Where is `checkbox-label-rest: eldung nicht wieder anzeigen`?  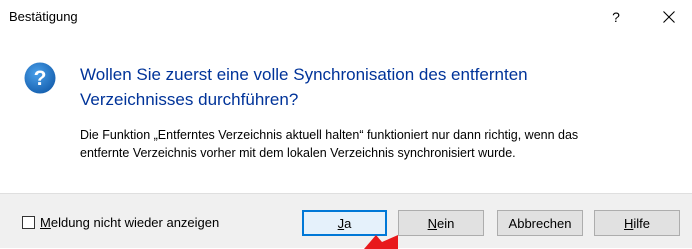
checkbox-label-rest: eldung nicht wieder anzeigen is located at coordinates (135, 222).